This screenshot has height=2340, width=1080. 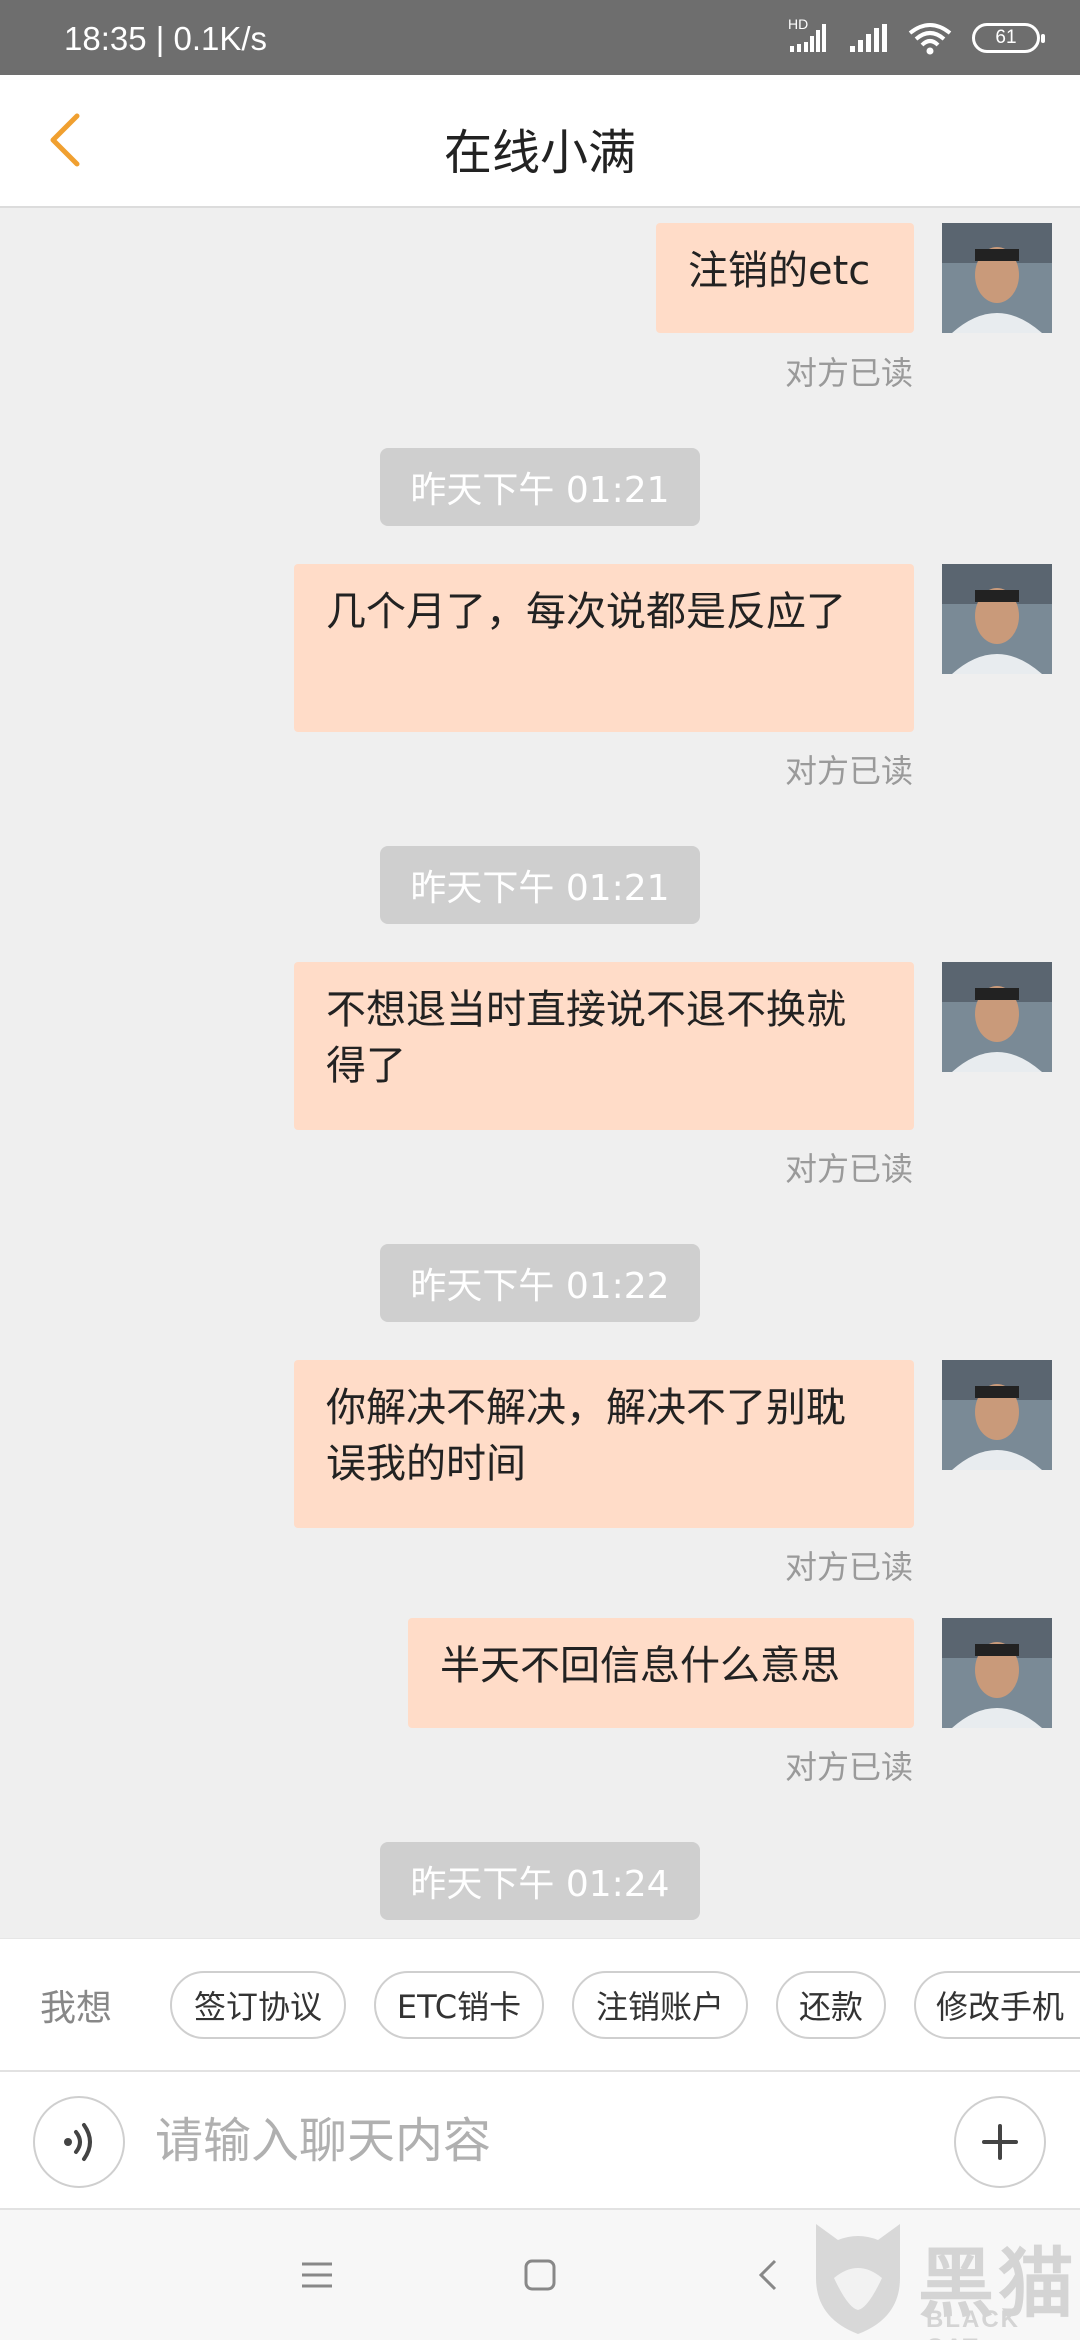 What do you see at coordinates (540, 1283) in the screenshot?
I see `timestamp: 昨天下午 01:22` at bounding box center [540, 1283].